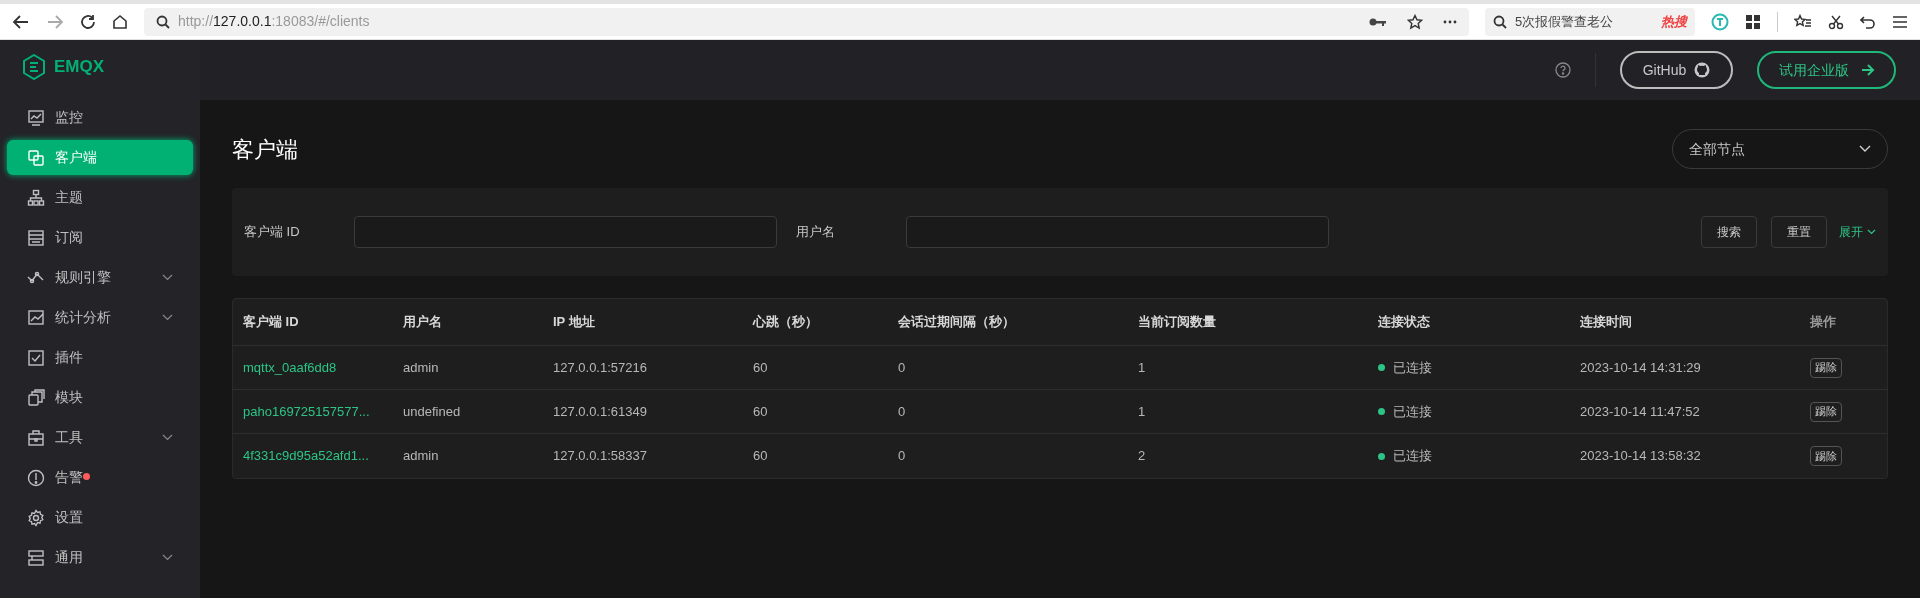  Describe the element at coordinates (1799, 232) in the screenshot. I see `reset-button: 重置` at that location.